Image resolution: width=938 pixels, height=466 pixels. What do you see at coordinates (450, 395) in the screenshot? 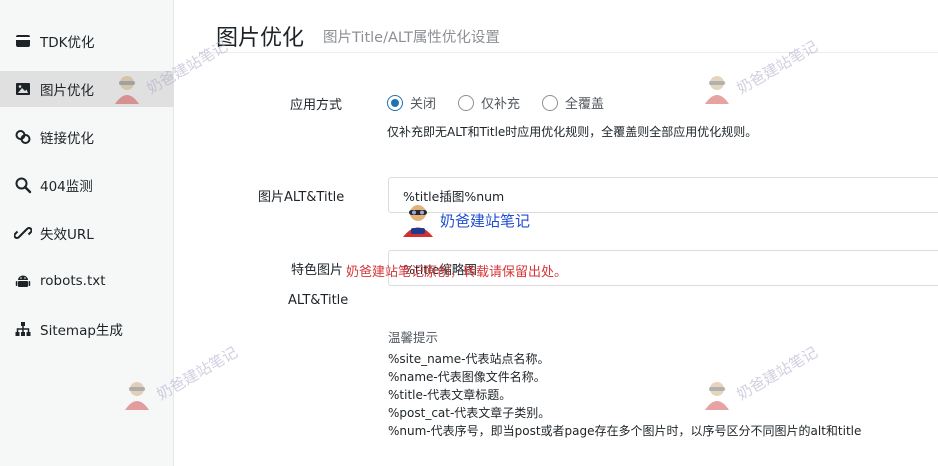
I see `tip-line: %title-代表文章标题。` at bounding box center [450, 395].